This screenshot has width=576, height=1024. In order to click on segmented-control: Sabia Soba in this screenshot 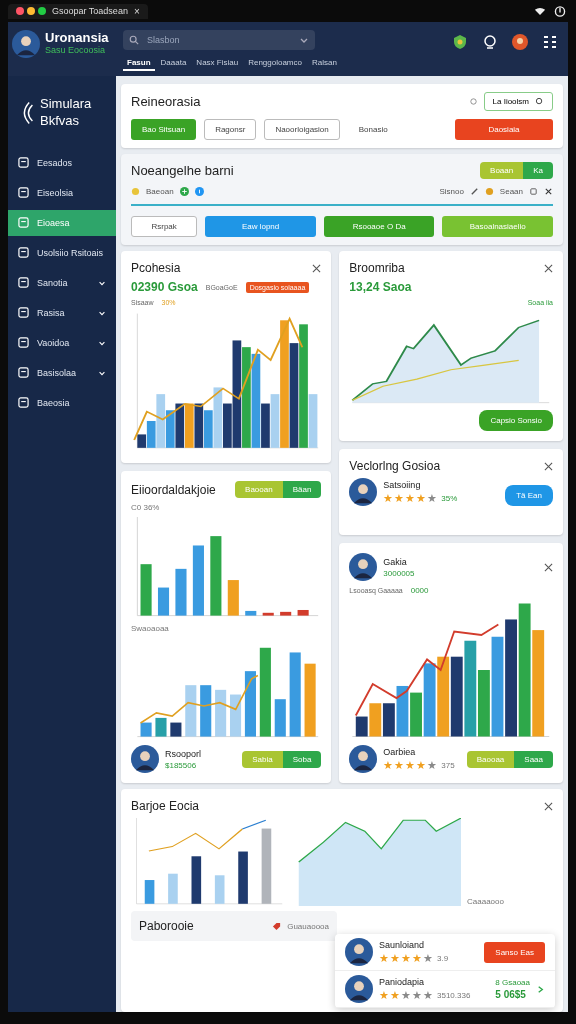, I will do `click(282, 759)`.